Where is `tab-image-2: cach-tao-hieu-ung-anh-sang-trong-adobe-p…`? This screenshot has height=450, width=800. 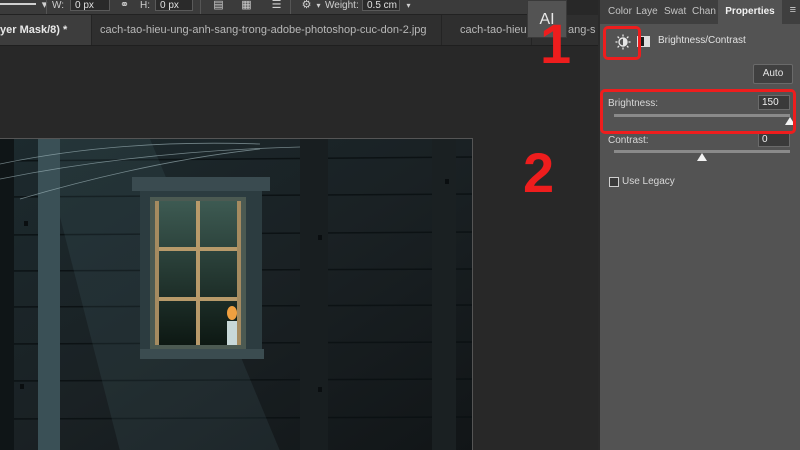
tab-image-2: cach-tao-hieu-ung-anh-sang-trong-adobe-p… is located at coordinates (267, 30).